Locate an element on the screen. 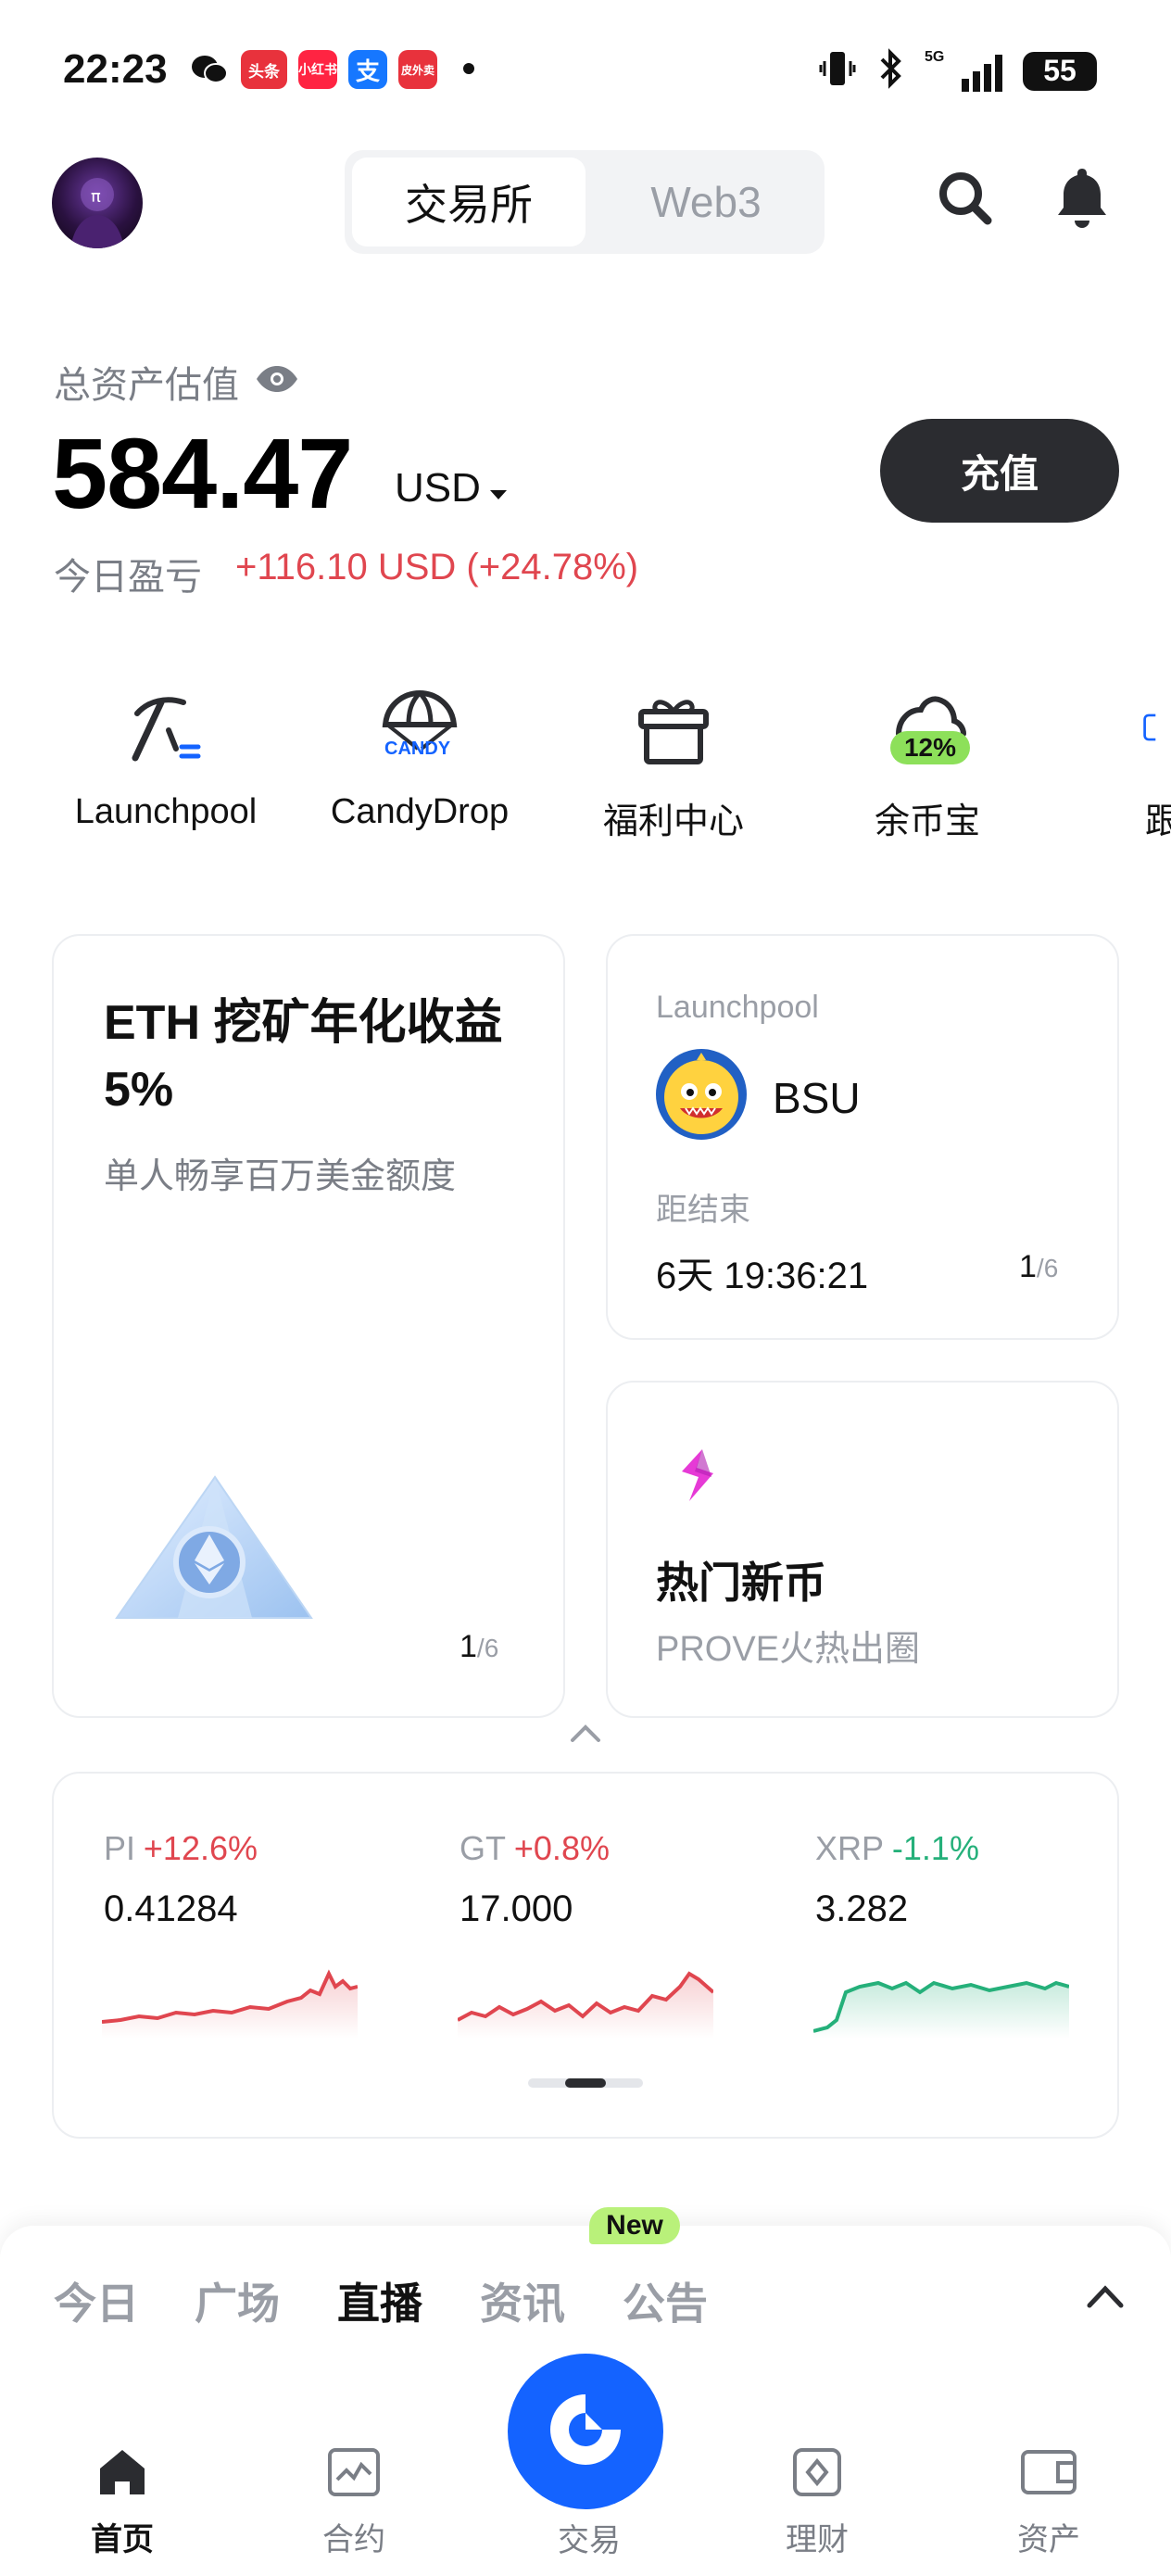  wallet-icon is located at coordinates (1048, 2475).